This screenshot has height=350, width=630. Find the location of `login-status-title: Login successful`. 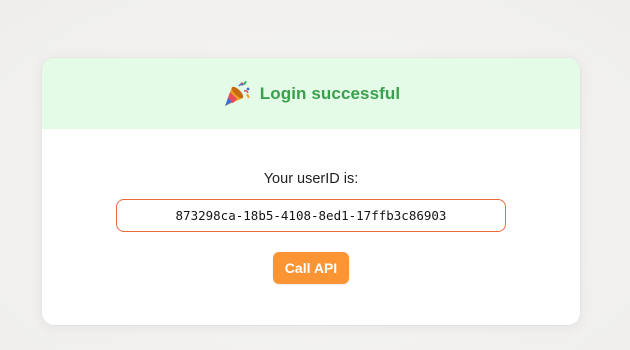

login-status-title: Login successful is located at coordinates (330, 93).